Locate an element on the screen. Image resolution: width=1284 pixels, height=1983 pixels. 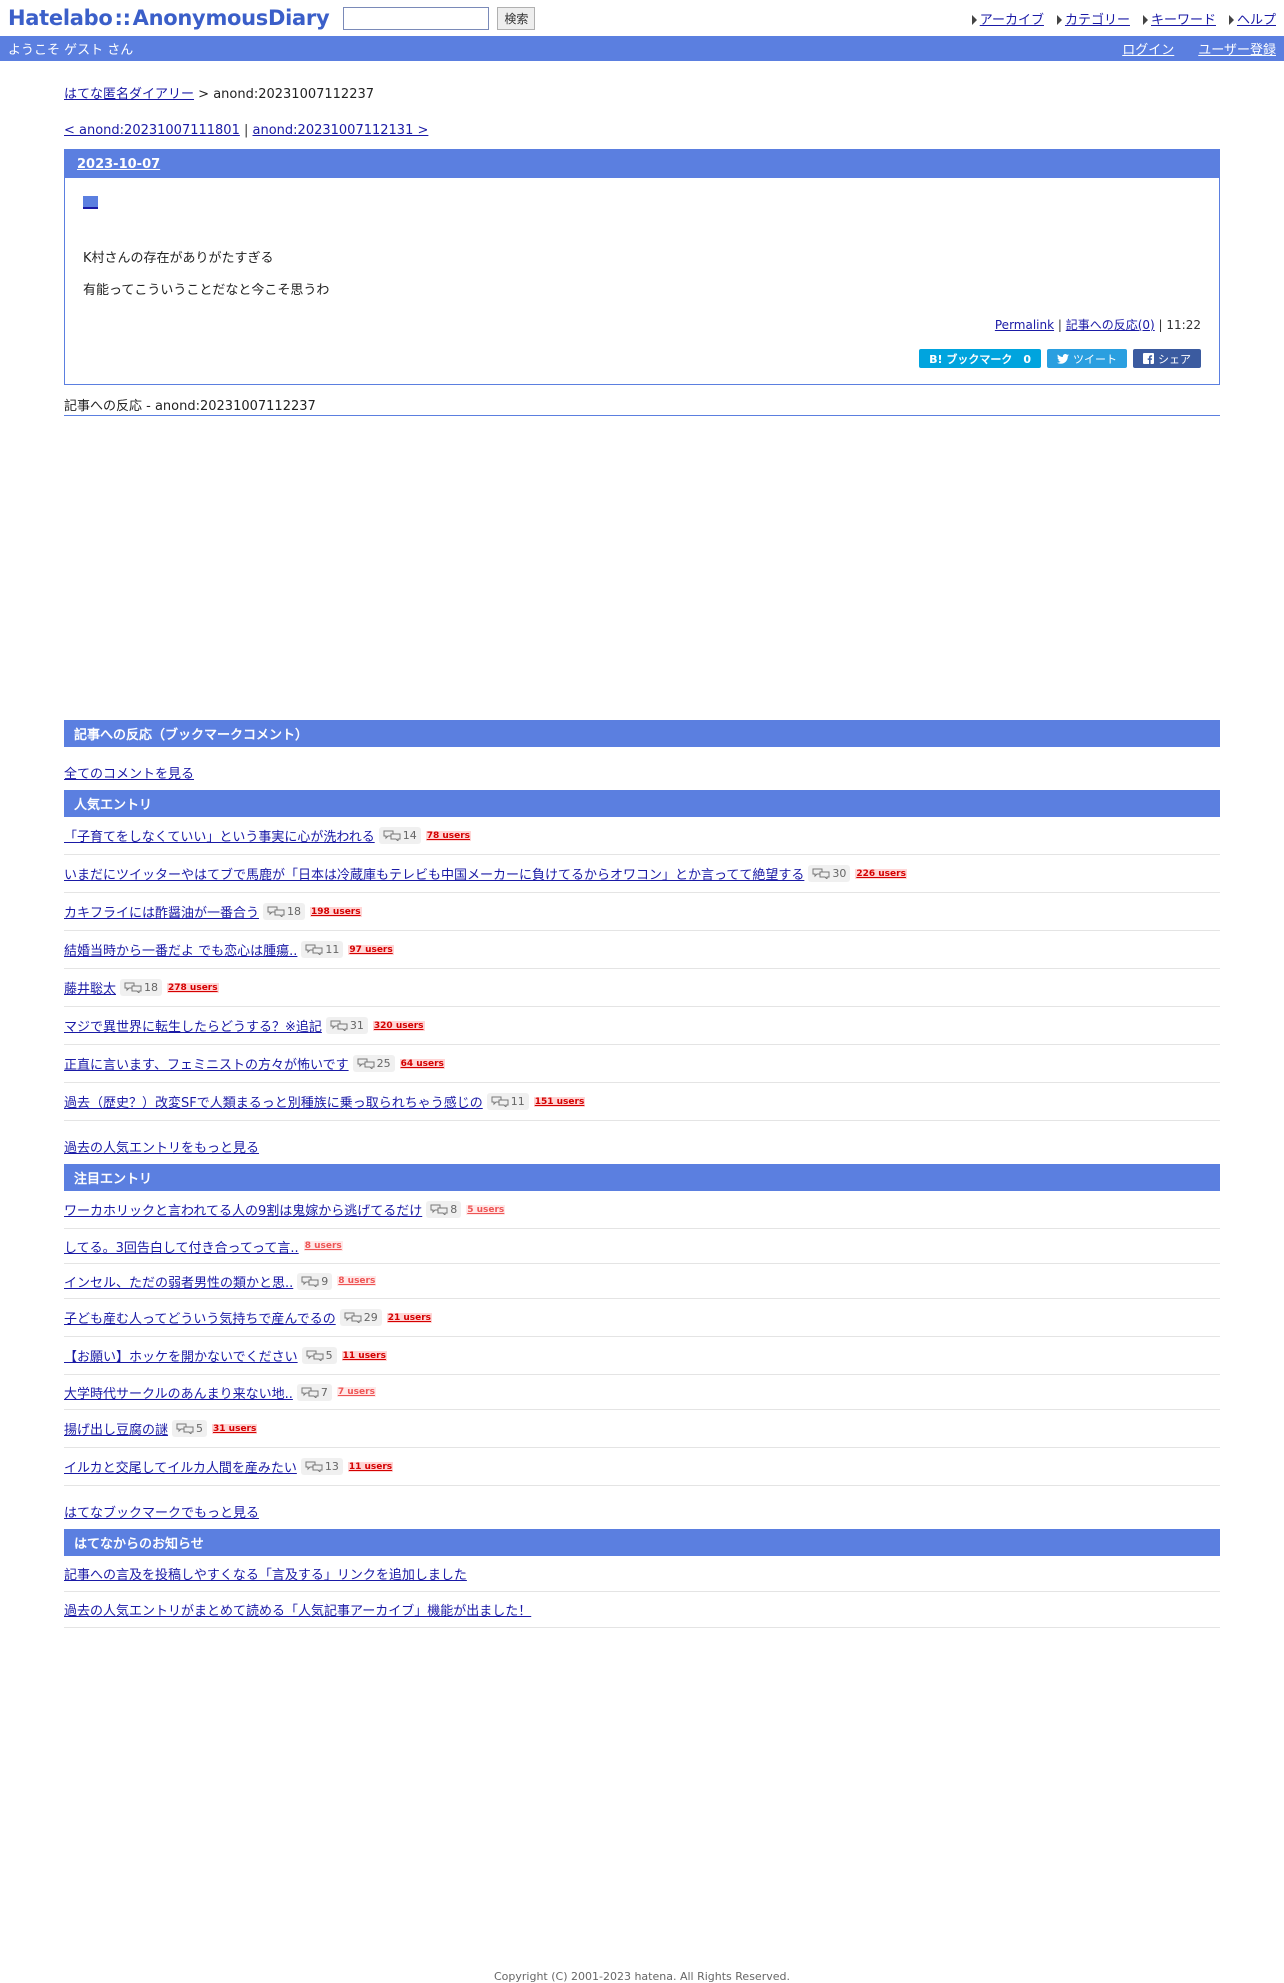
entry-date: 2023-10-07 is located at coordinates (118, 164).